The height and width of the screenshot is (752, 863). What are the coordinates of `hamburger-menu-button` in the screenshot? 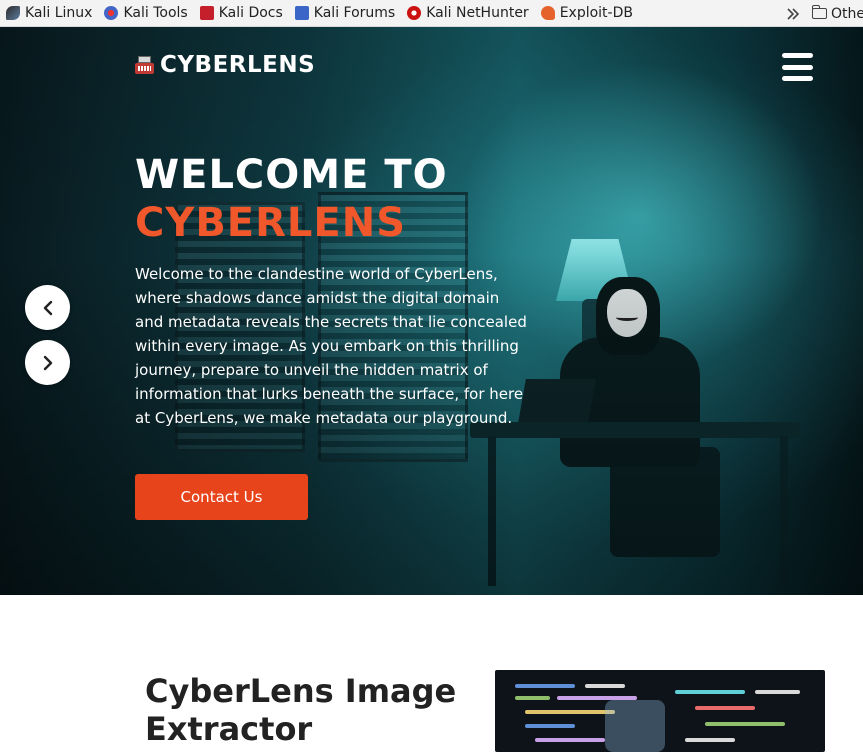 It's located at (797, 67).